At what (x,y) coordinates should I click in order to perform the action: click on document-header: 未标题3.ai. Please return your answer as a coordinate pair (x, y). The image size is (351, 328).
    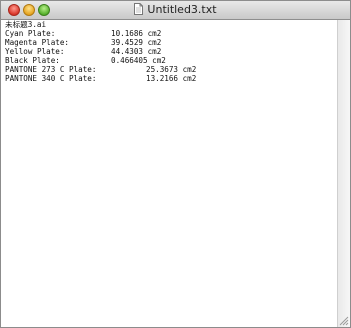
    Looking at the image, I should click on (26, 24).